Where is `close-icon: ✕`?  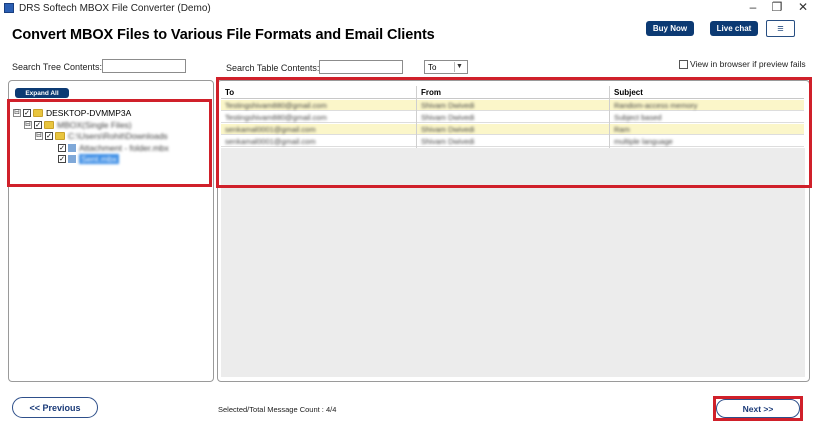 close-icon: ✕ is located at coordinates (803, 7).